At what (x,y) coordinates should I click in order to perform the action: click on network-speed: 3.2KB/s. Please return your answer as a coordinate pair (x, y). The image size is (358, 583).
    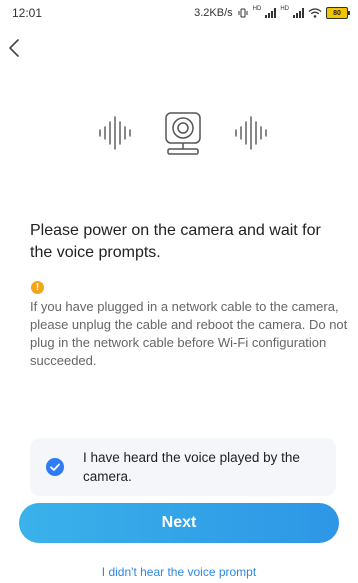
    Looking at the image, I should click on (213, 13).